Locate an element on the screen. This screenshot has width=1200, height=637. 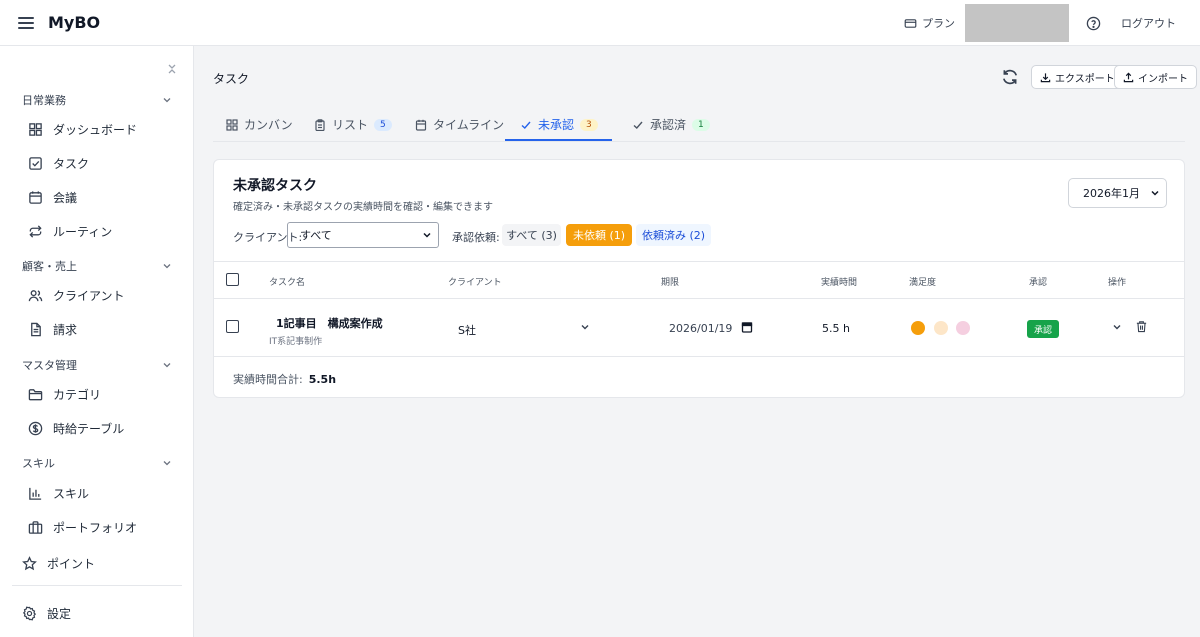
briefcase-icon is located at coordinates (35, 527).